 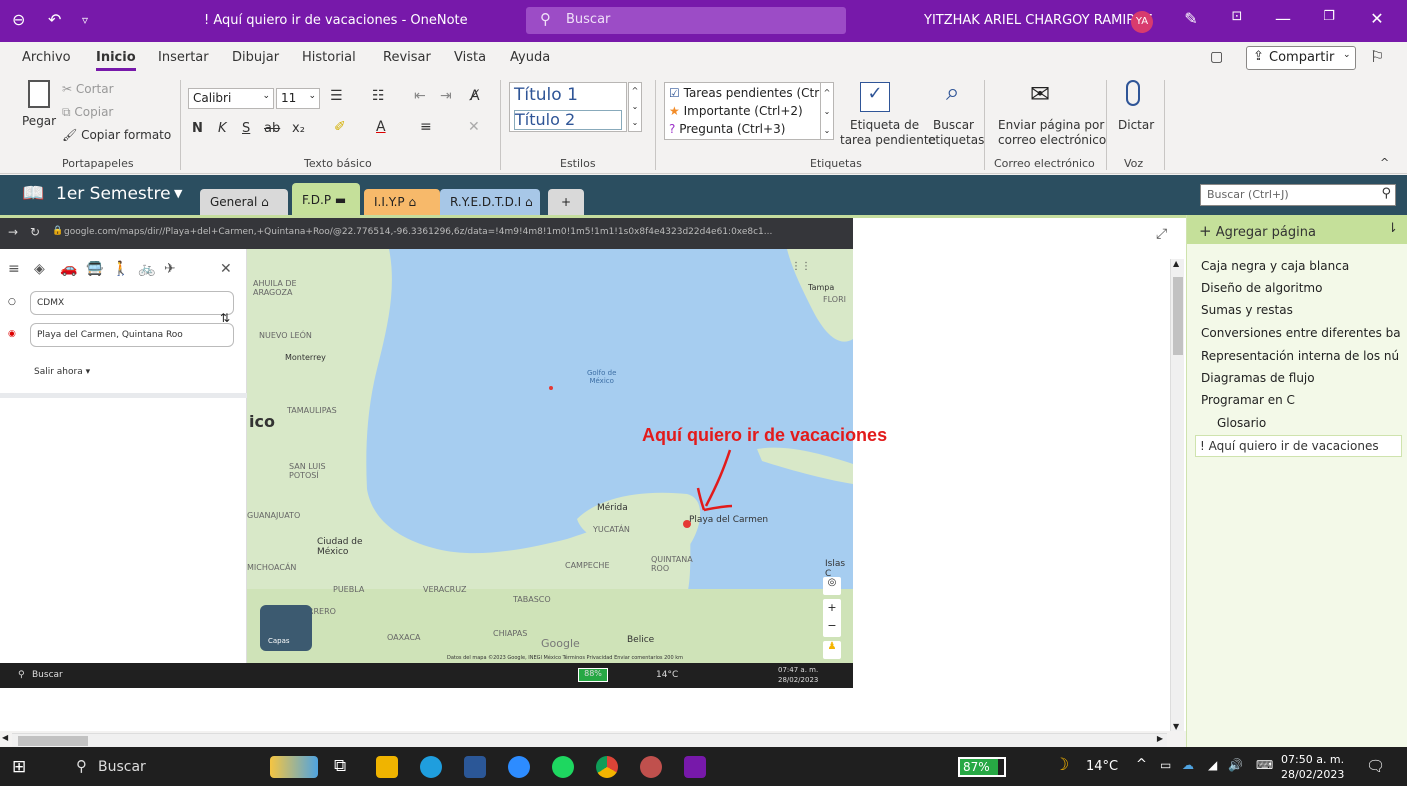 I want to click on menu-historial: Historial, so click(x=329, y=57).